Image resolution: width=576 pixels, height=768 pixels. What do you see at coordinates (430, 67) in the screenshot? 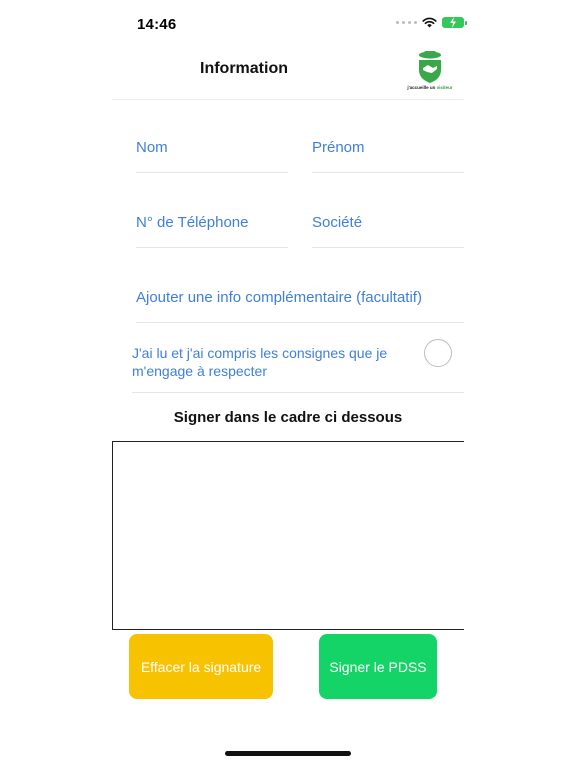
I see `shield-handshake-icon` at bounding box center [430, 67].